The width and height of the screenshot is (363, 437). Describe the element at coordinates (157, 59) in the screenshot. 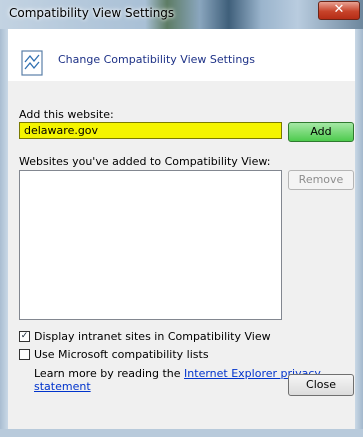

I see `header-title: Change Compatibility View Settings` at that location.